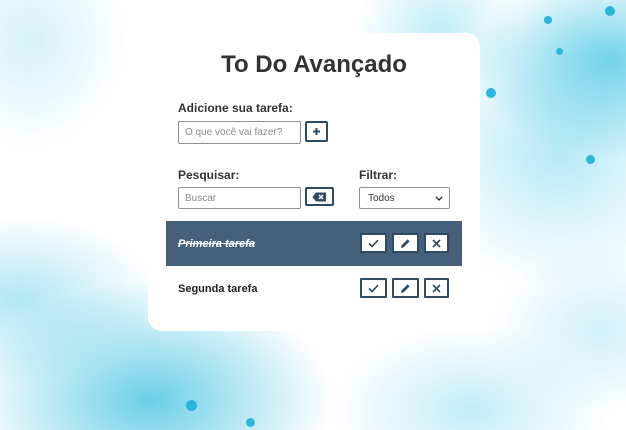 The image size is (626, 430). I want to click on clear-search-button, so click(319, 196).